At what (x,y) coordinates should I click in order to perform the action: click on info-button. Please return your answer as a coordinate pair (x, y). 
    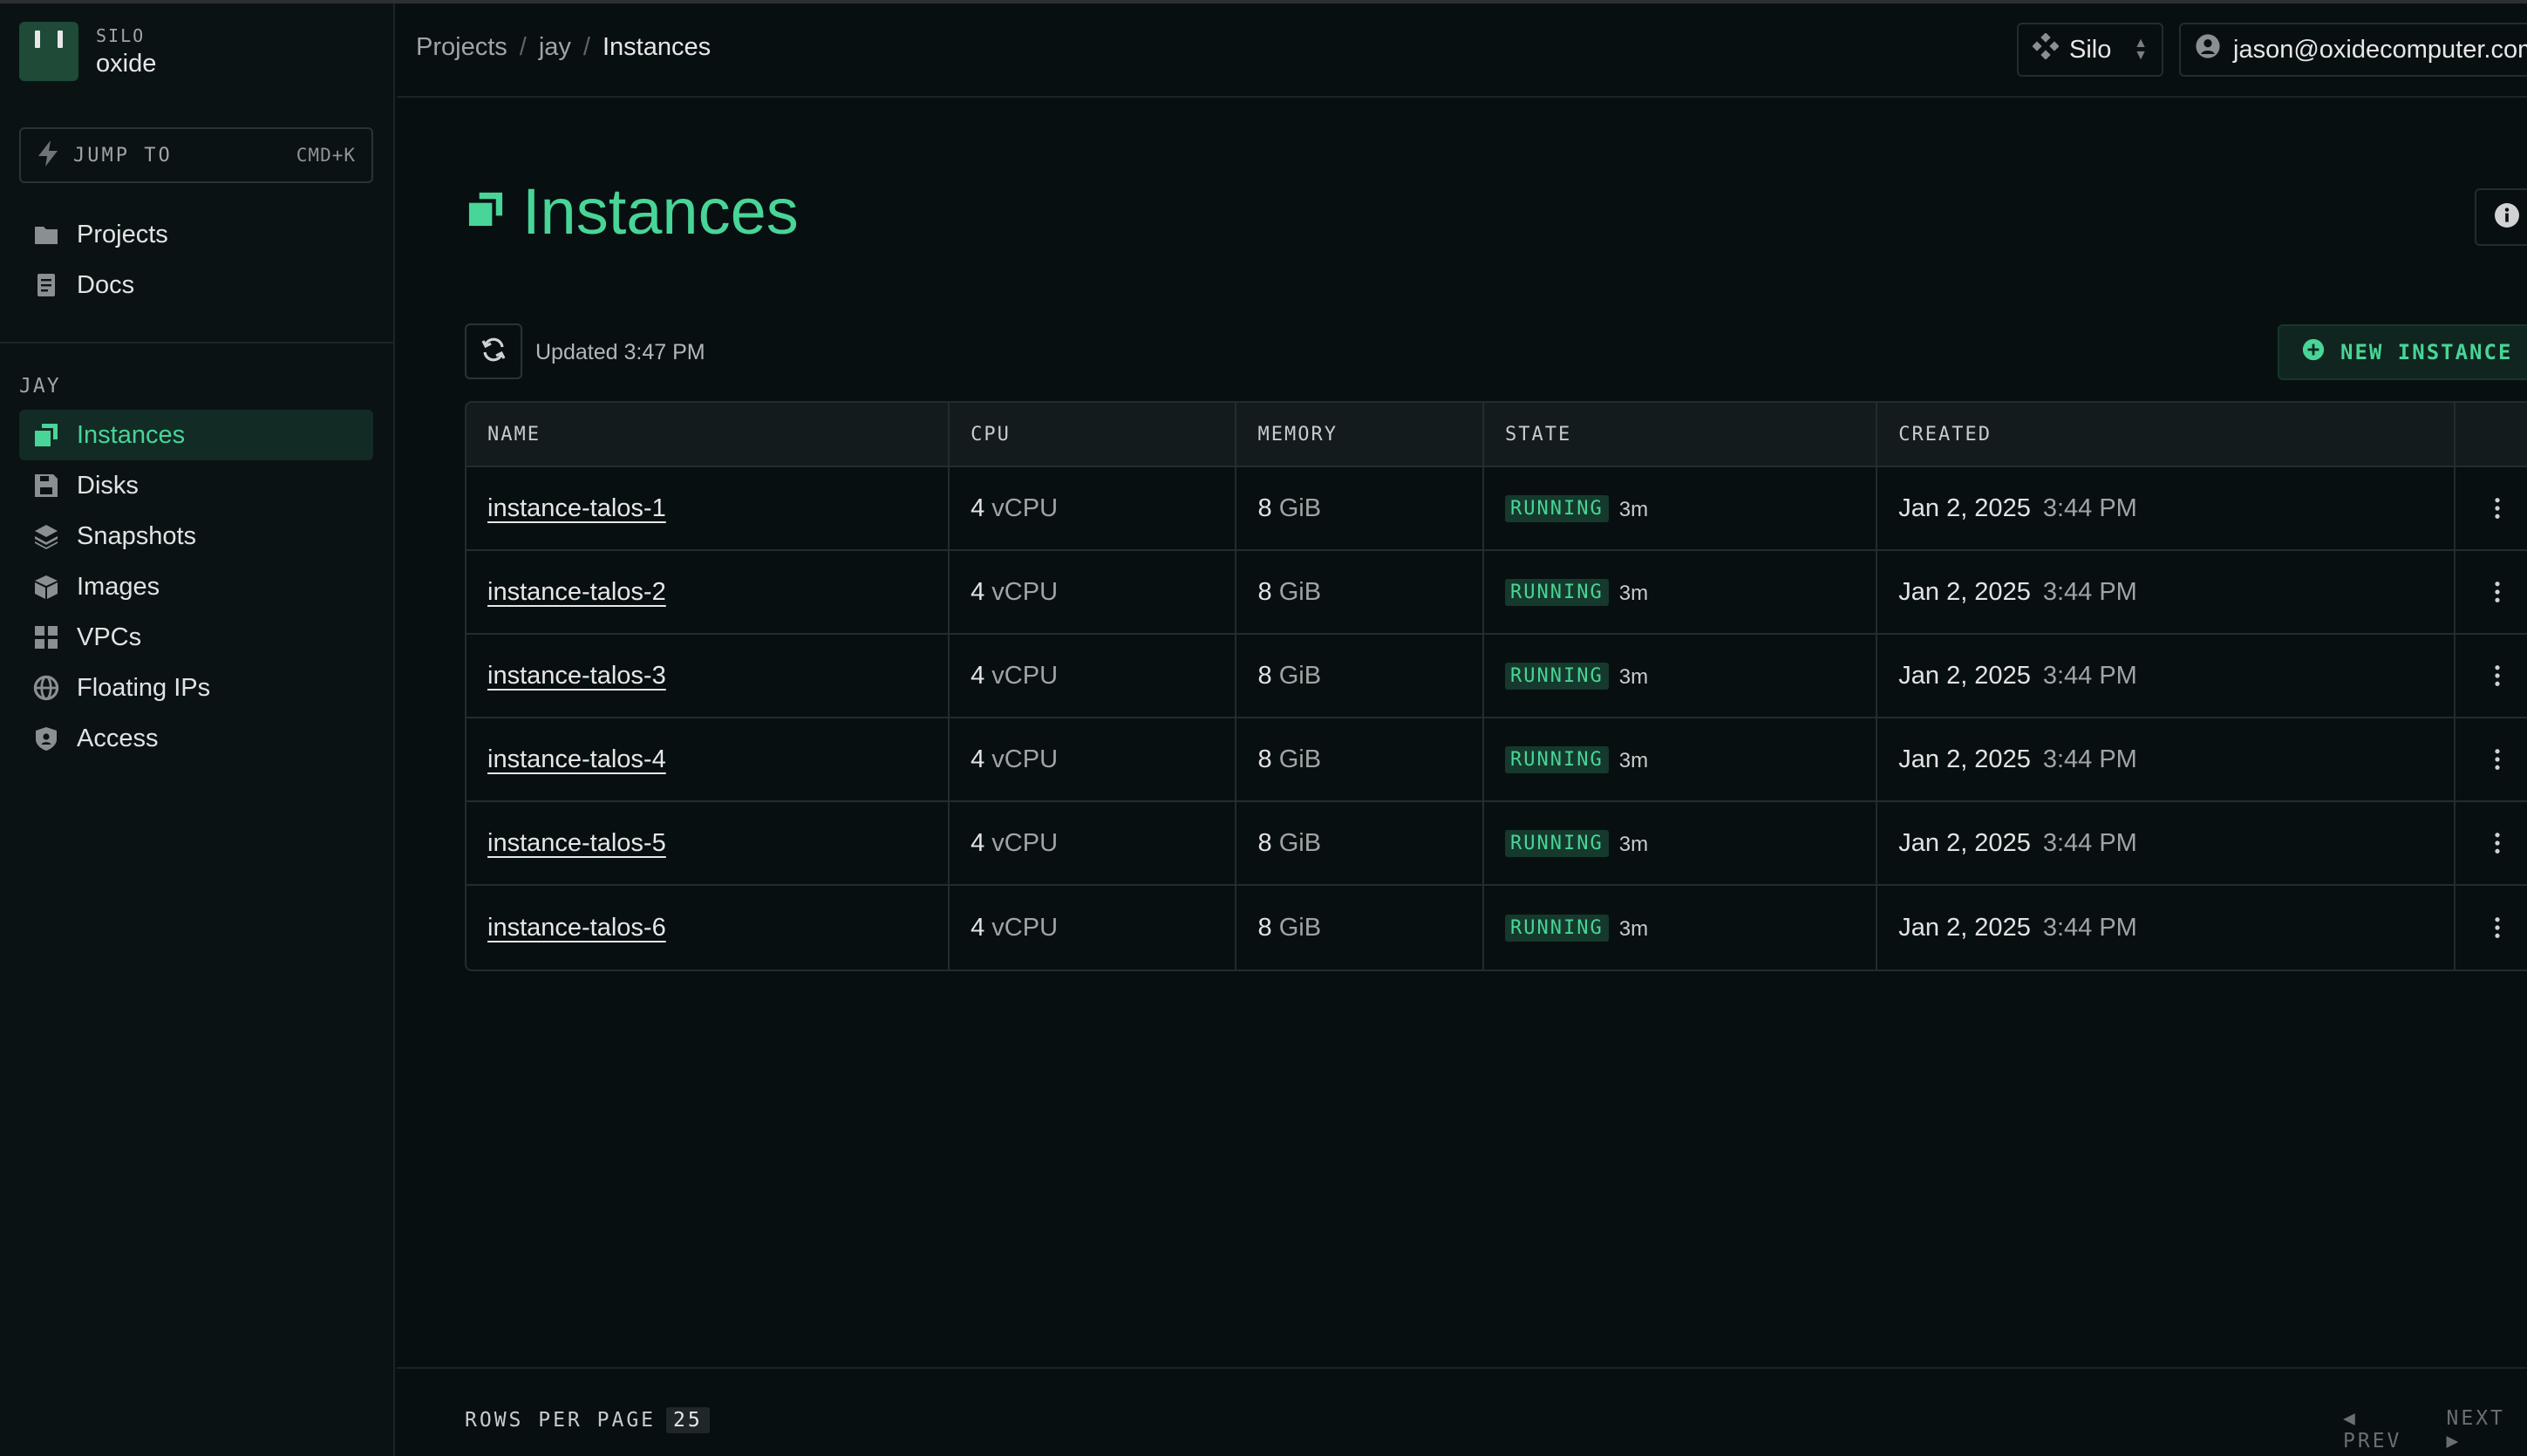
    Looking at the image, I should click on (2501, 217).